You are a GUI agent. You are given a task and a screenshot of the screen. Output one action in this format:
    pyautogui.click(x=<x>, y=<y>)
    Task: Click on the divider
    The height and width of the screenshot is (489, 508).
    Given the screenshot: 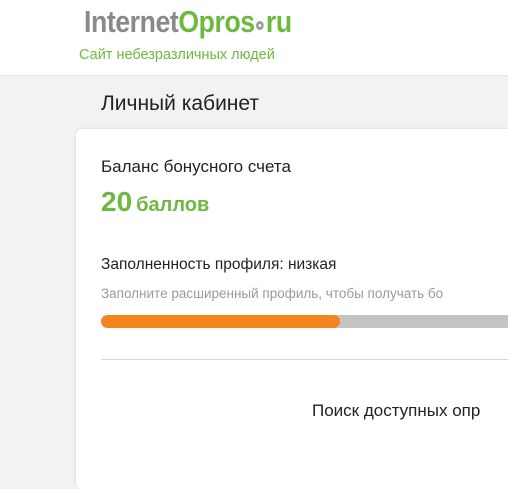 What is the action you would take?
    pyautogui.click(x=304, y=359)
    